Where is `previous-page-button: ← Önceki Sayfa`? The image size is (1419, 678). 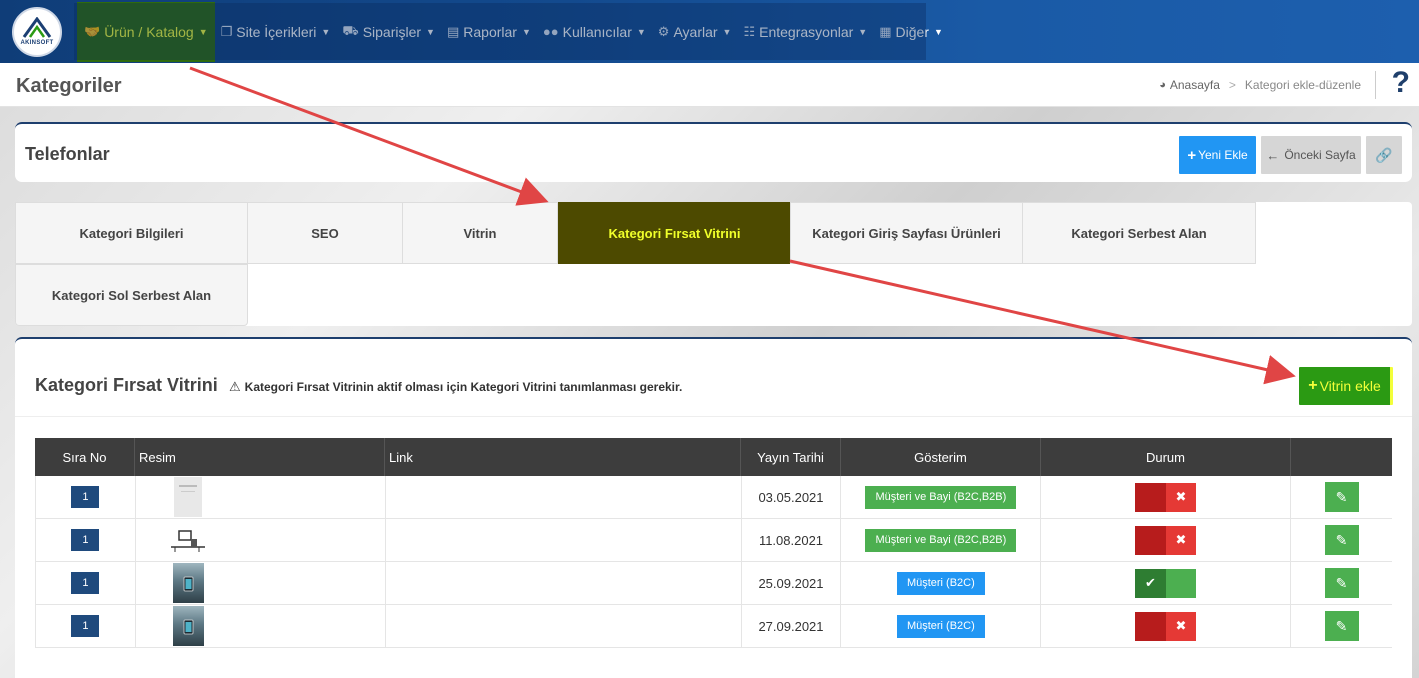 previous-page-button: ← Önceki Sayfa is located at coordinates (1311, 155).